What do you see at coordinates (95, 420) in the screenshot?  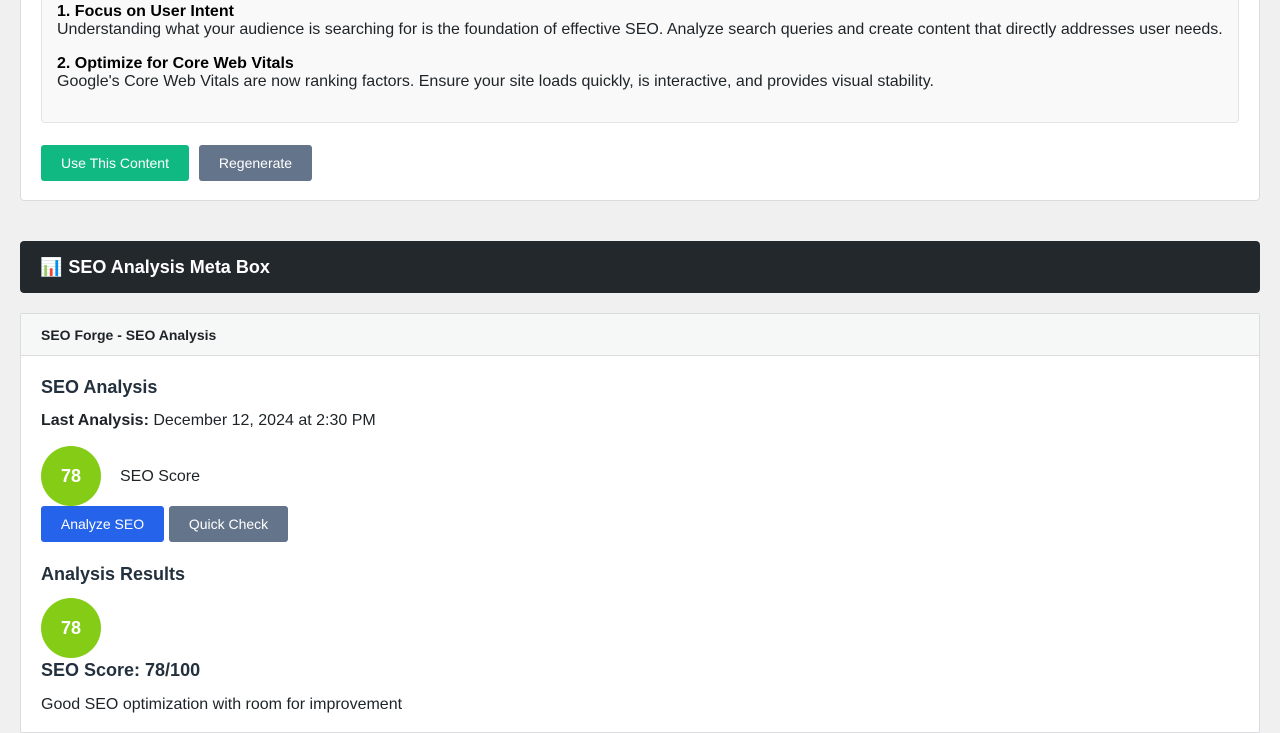 I see `last-analysis-label: Last Analysis:` at bounding box center [95, 420].